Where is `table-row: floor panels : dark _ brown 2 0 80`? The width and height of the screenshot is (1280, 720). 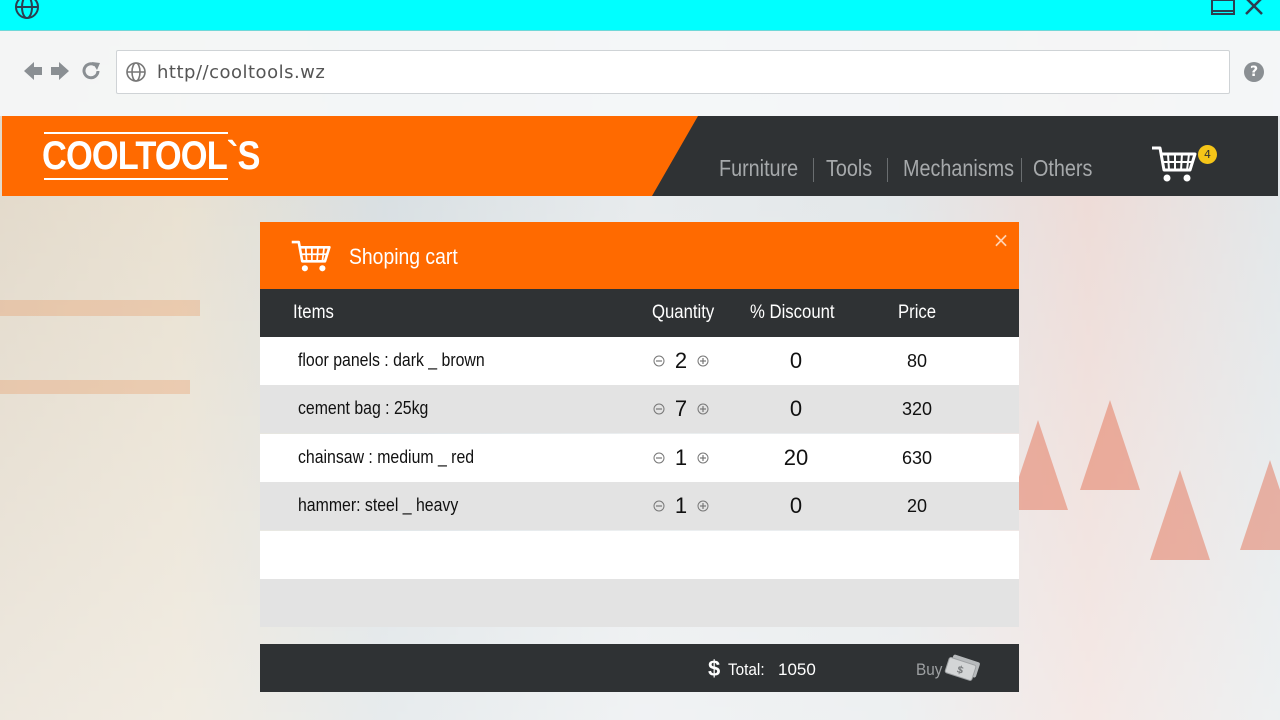 table-row: floor panels : dark _ brown 2 0 80 is located at coordinates (639, 361).